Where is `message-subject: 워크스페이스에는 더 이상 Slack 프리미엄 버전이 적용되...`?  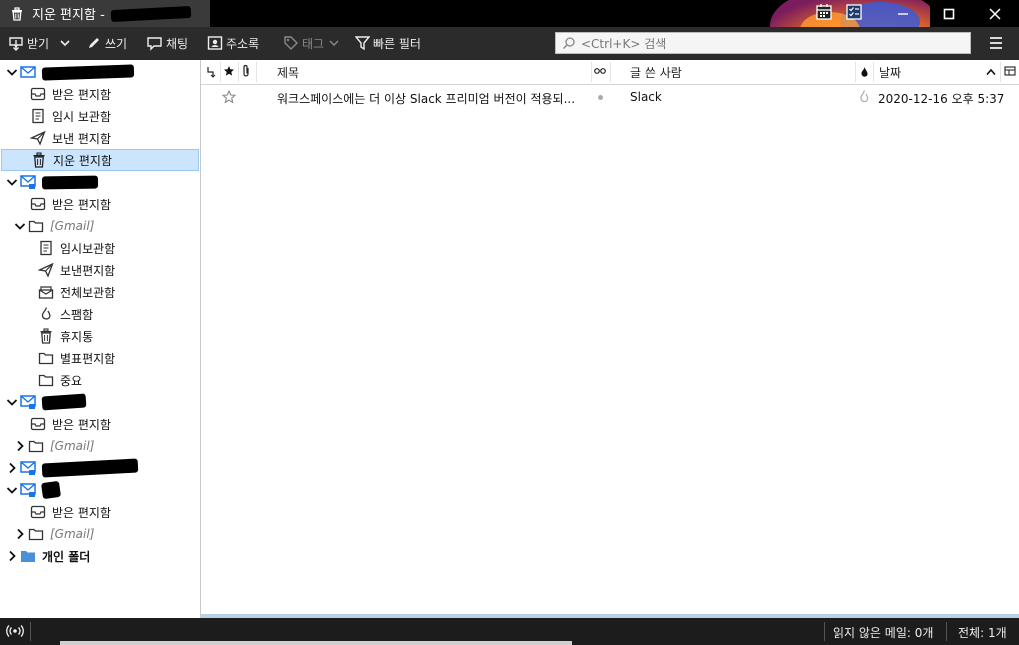 message-subject: 워크스페이스에는 더 이상 Slack 프리미엄 버전이 적용되... is located at coordinates (426, 99).